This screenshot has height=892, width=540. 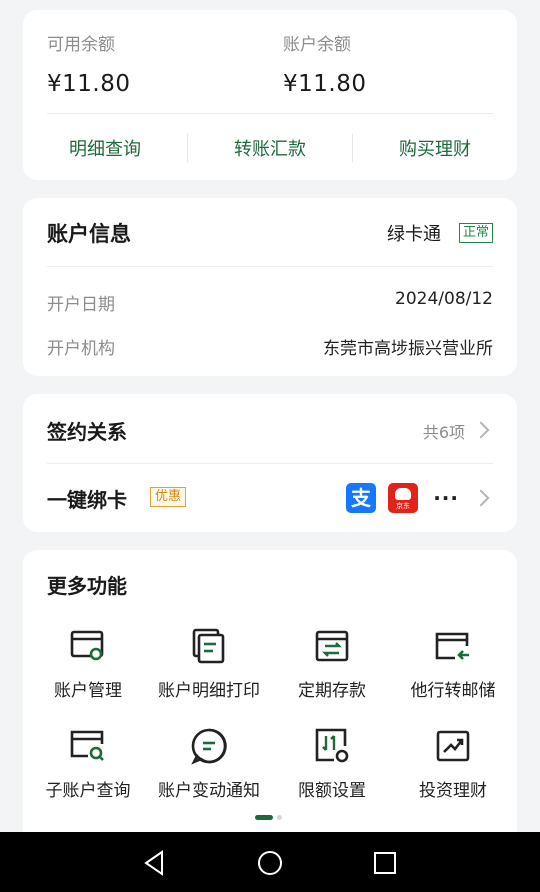 I want to click on account-manage-icon, so click(x=87, y=645).